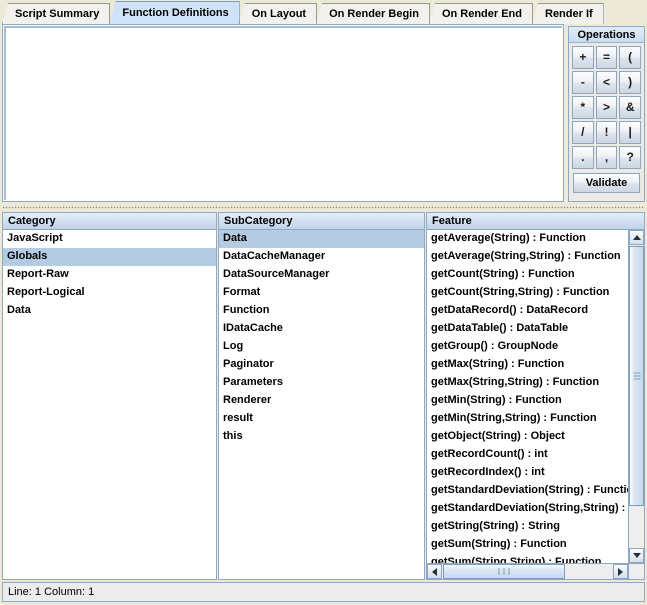  What do you see at coordinates (583, 82) in the screenshot?
I see `operation-button-3: -` at bounding box center [583, 82].